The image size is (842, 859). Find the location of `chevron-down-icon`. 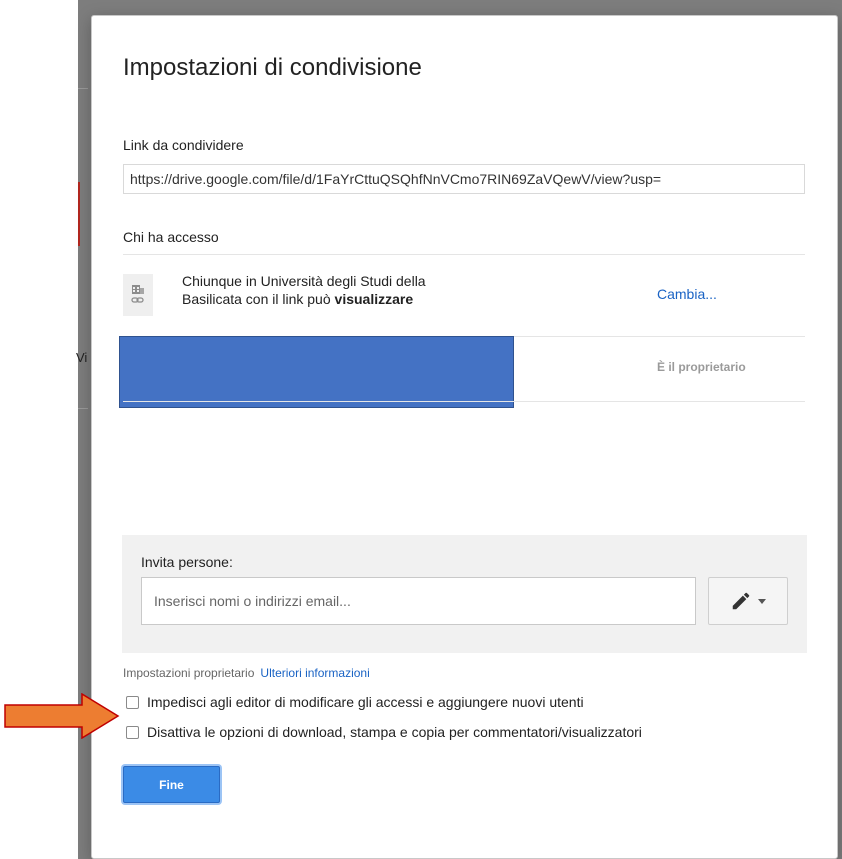

chevron-down-icon is located at coordinates (762, 601).